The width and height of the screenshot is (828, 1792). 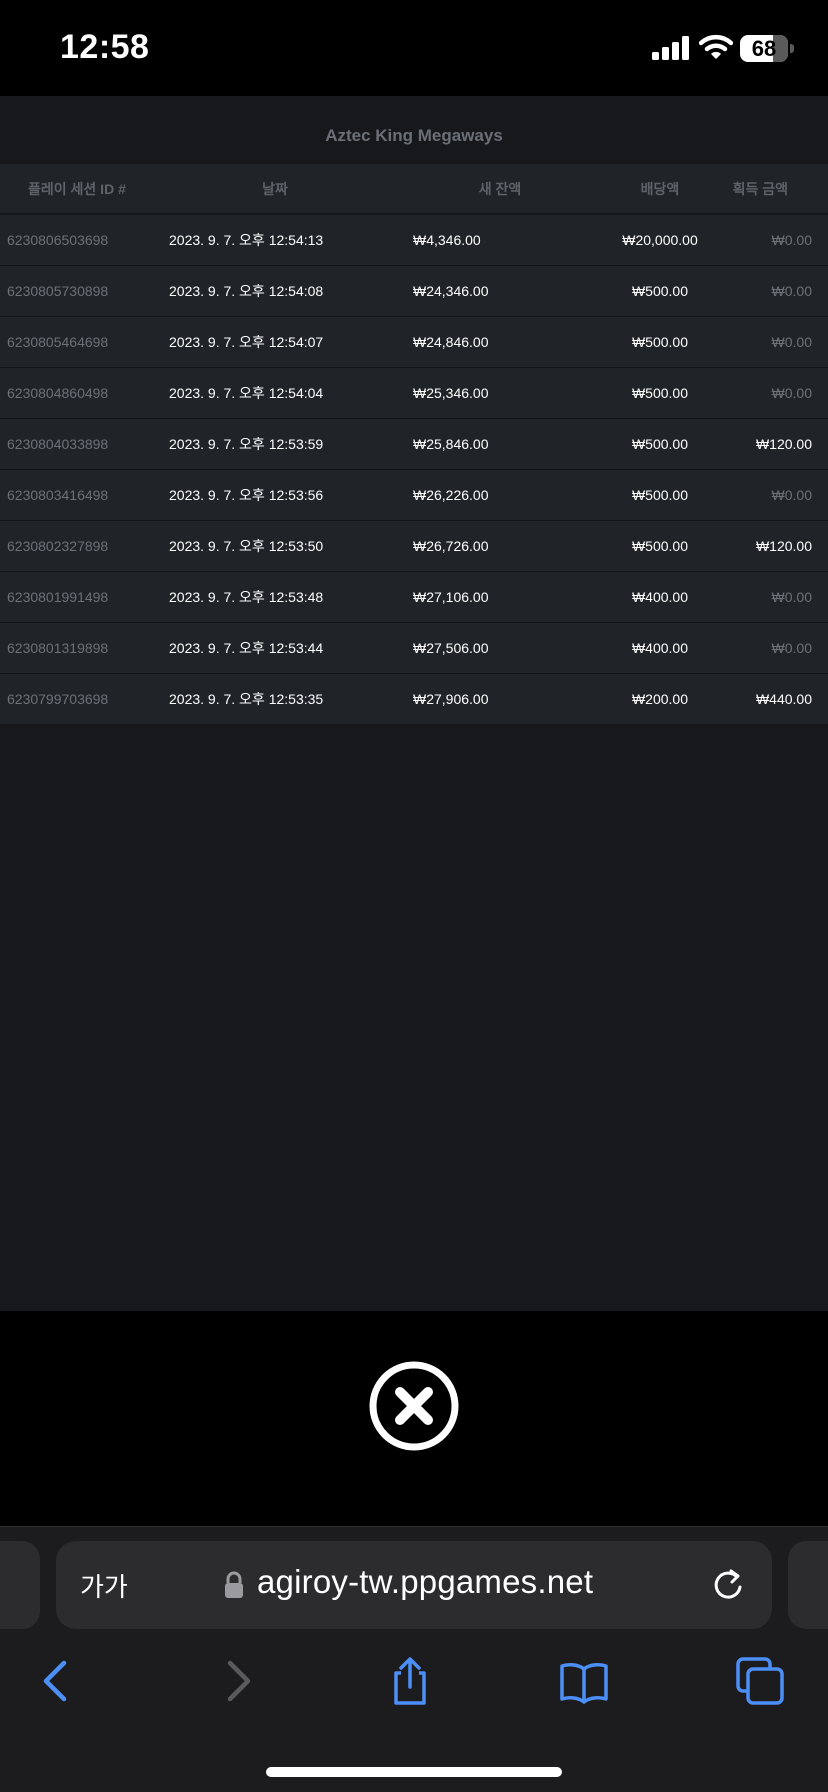 What do you see at coordinates (414, 1772) in the screenshot?
I see `home-indicator` at bounding box center [414, 1772].